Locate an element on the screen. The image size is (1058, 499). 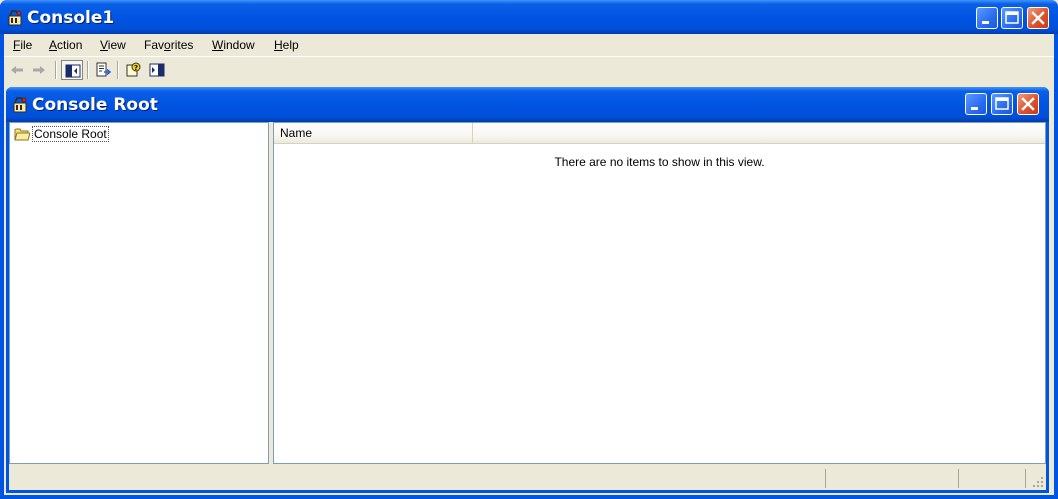
resize-grip-icon is located at coordinates (1038, 482).